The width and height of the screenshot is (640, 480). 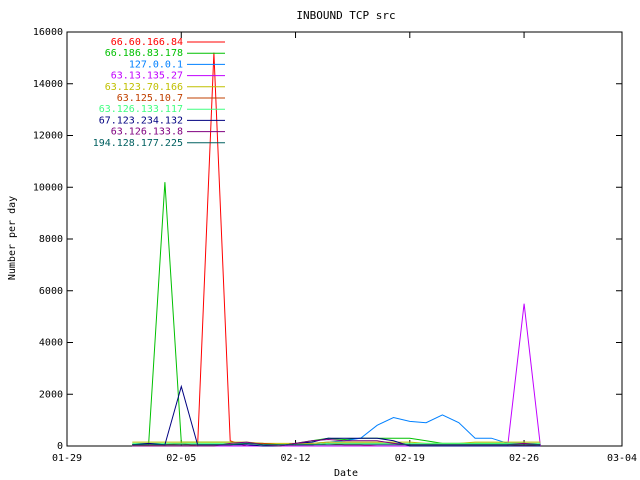 I want to click on legend-label: 66.186.83.178, so click(x=144, y=53).